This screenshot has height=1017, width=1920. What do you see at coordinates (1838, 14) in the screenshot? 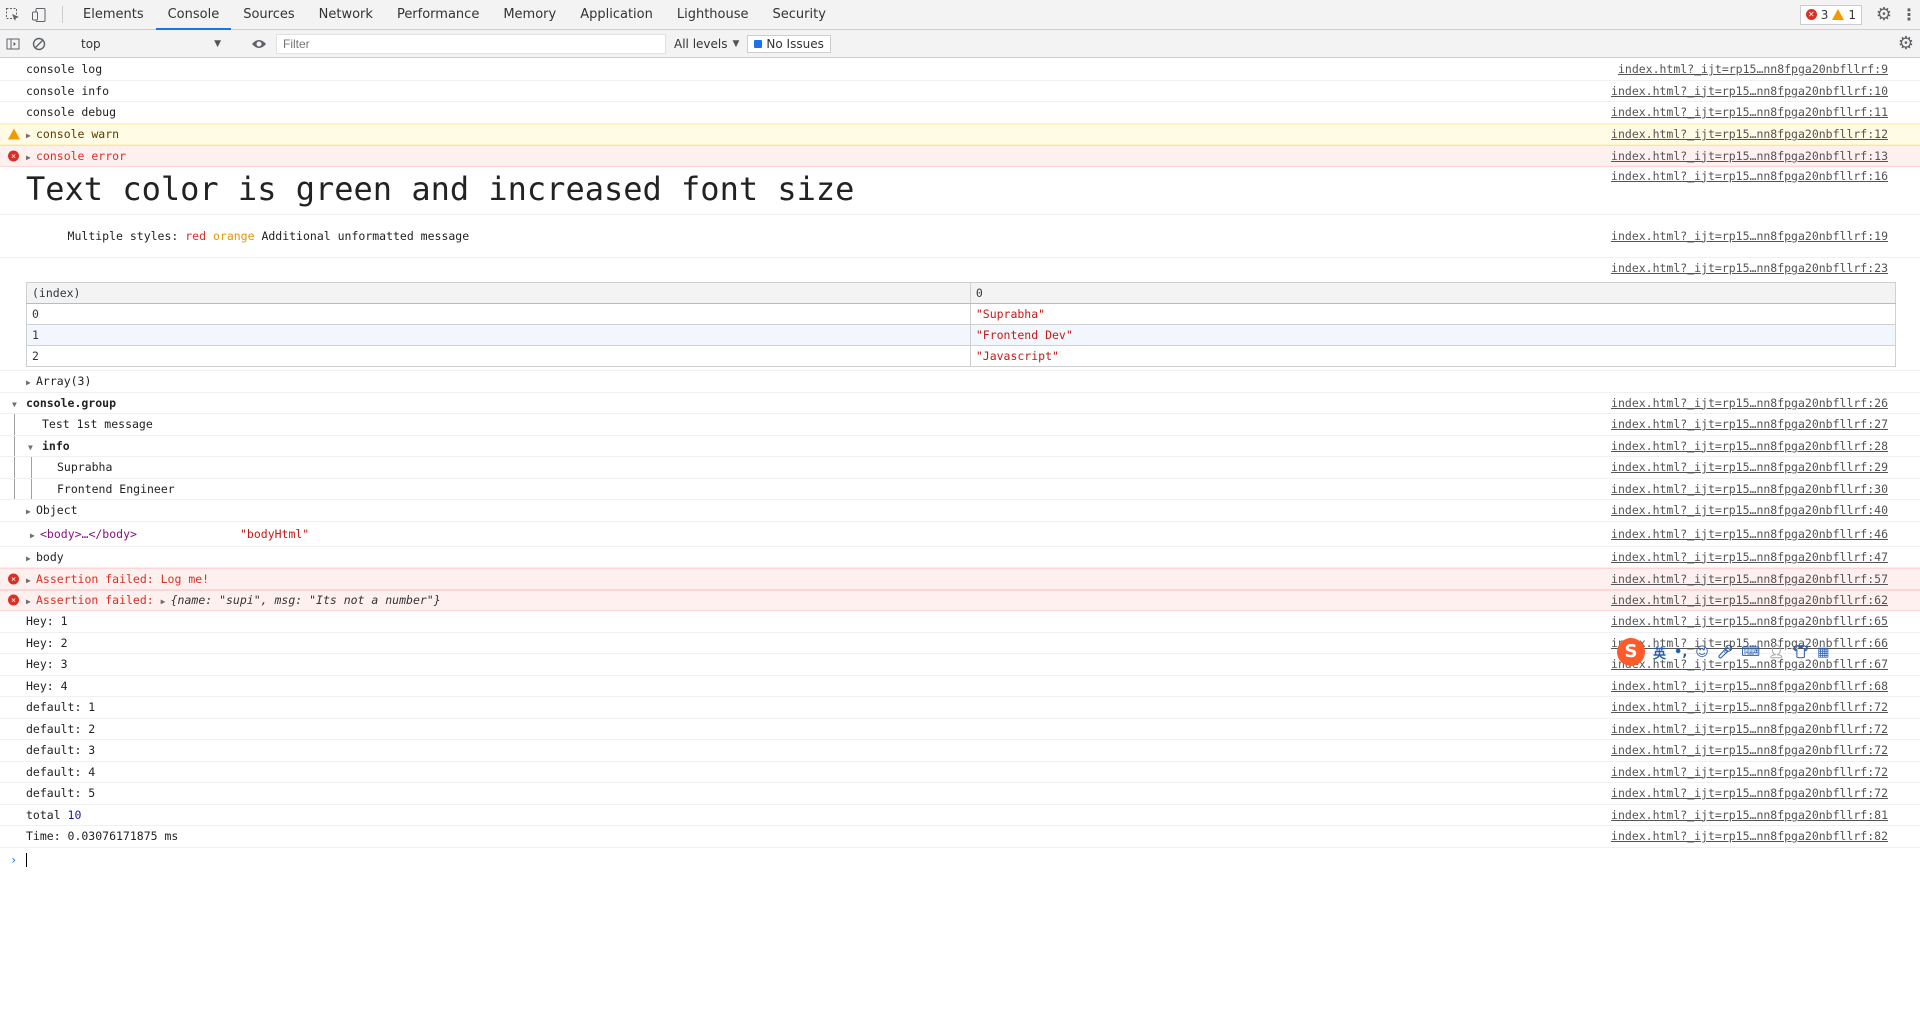
I see `warning-icon` at bounding box center [1838, 14].